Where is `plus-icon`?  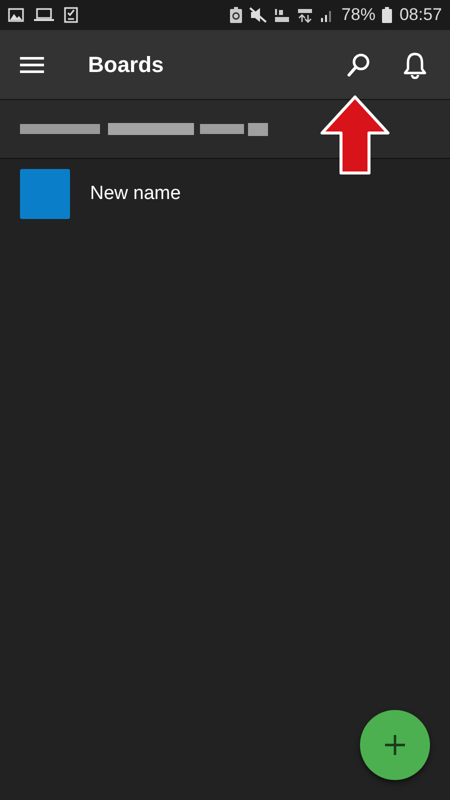 plus-icon is located at coordinates (395, 745).